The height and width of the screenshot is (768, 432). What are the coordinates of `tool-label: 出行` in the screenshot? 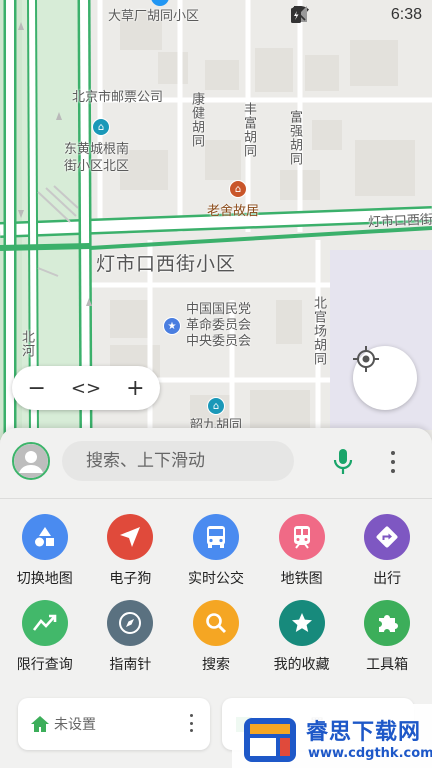 It's located at (387, 579).